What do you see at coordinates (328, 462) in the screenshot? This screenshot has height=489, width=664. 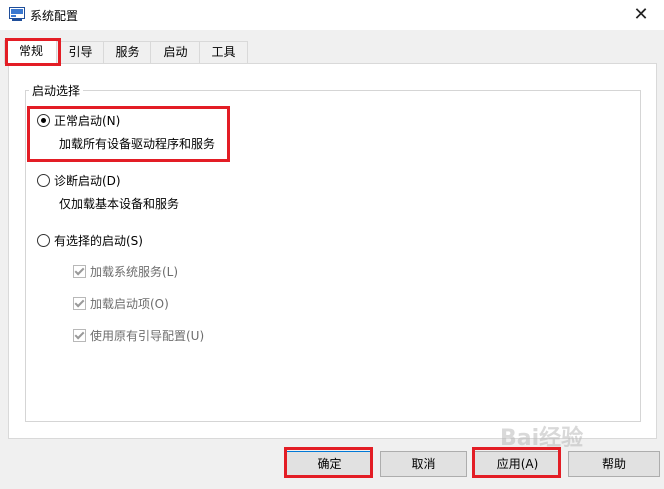 I see `highlight-ok-button` at bounding box center [328, 462].